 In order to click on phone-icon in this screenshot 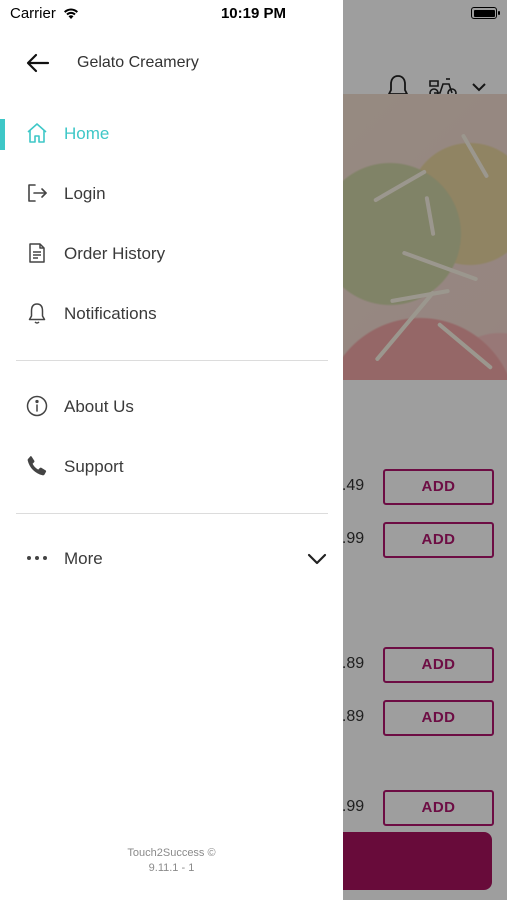, I will do `click(37, 466)`.